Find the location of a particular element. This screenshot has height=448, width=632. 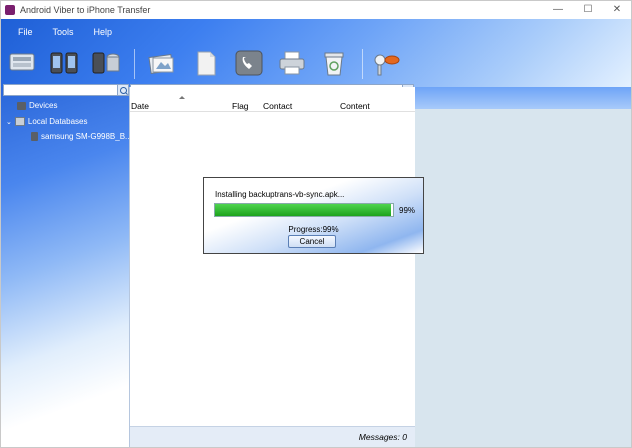

database-tree-icon is located at coordinates (19, 122).